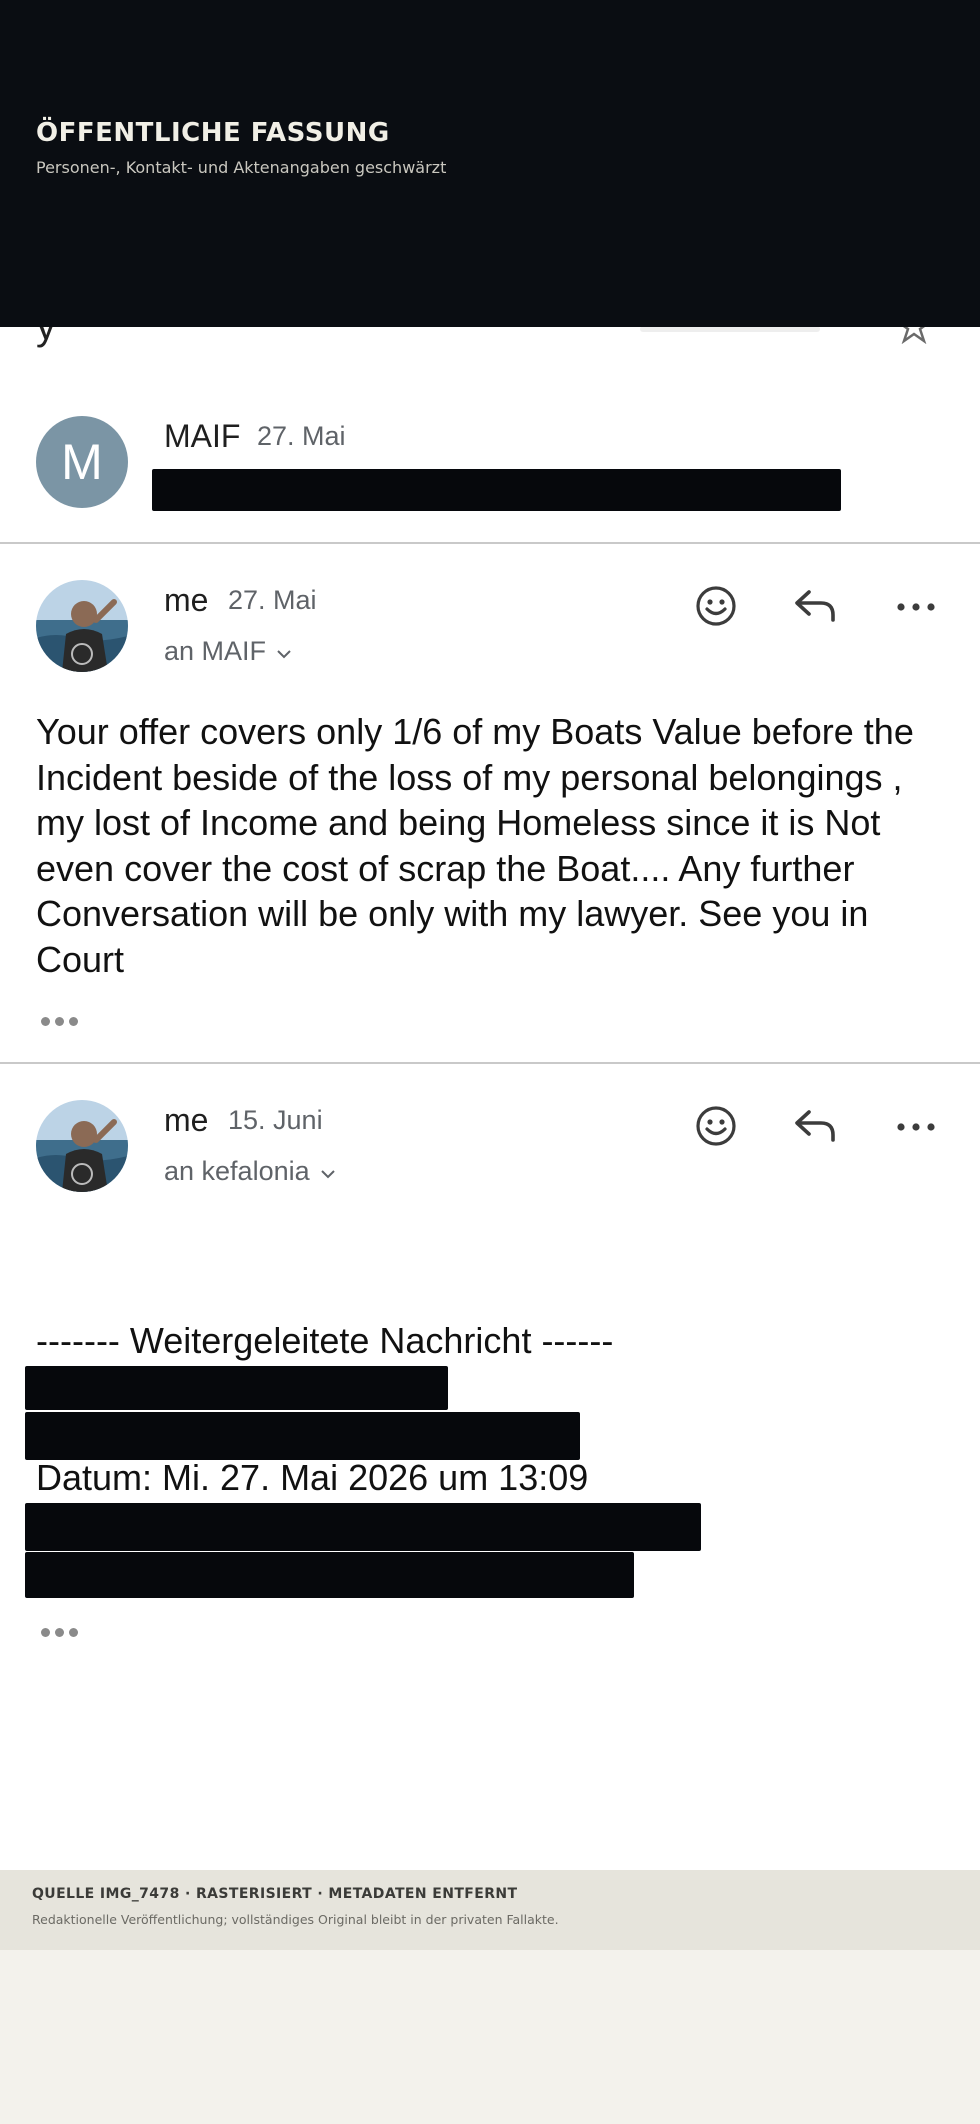  What do you see at coordinates (496, 490) in the screenshot?
I see `redacted-snippet` at bounding box center [496, 490].